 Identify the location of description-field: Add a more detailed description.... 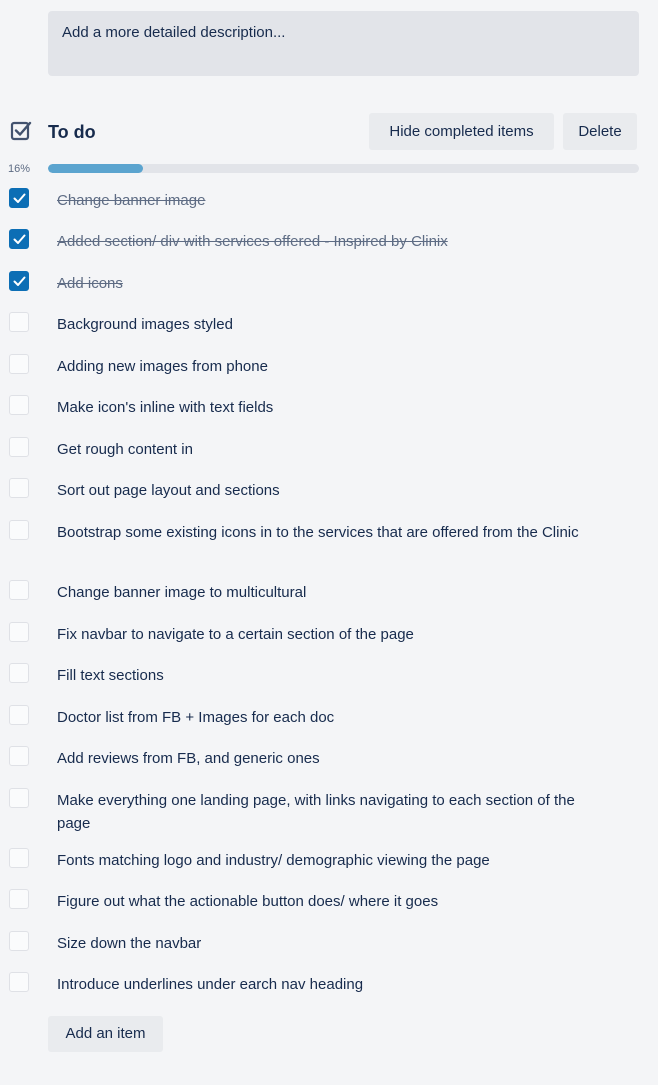
(343, 43).